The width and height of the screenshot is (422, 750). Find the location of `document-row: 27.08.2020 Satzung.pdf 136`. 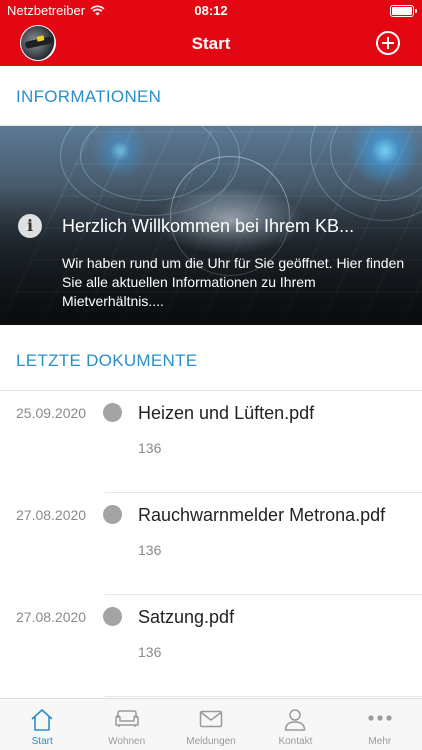

document-row: 27.08.2020 Satzung.pdf 136 is located at coordinates (211, 646).